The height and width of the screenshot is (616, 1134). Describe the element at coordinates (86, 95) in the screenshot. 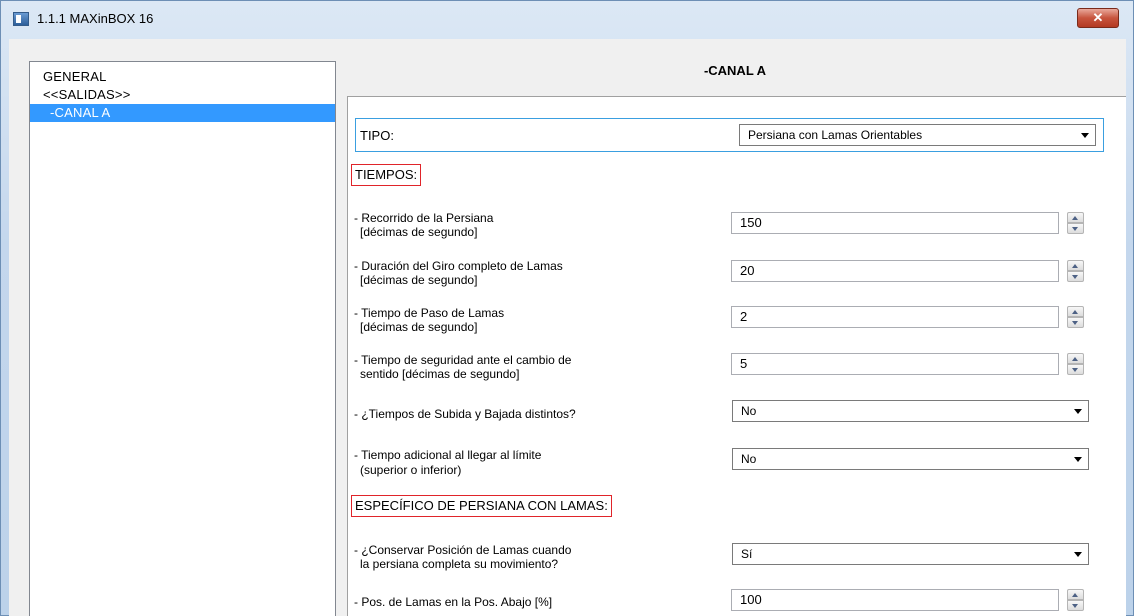

I see `tree-item-salidas: <<SALIDAS>>` at that location.